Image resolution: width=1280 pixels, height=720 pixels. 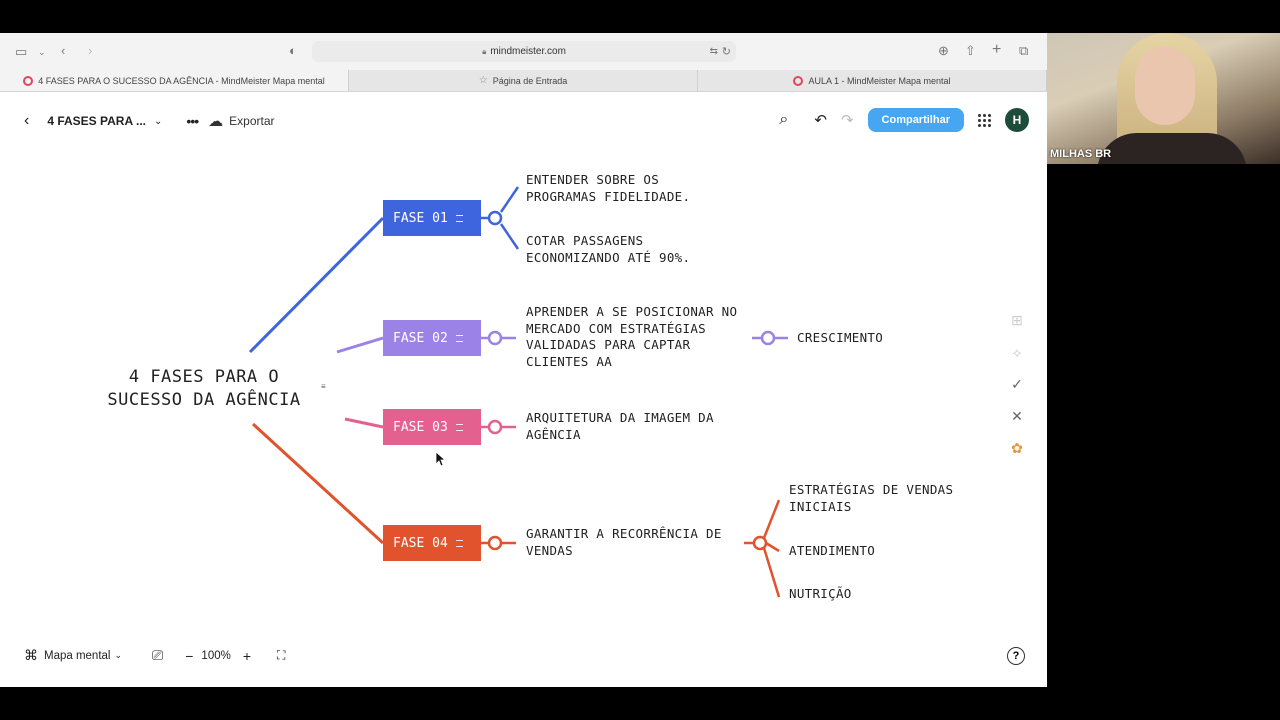 What do you see at coordinates (21, 52) in the screenshot?
I see `sidebar-toggle-icon: ▭` at bounding box center [21, 52].